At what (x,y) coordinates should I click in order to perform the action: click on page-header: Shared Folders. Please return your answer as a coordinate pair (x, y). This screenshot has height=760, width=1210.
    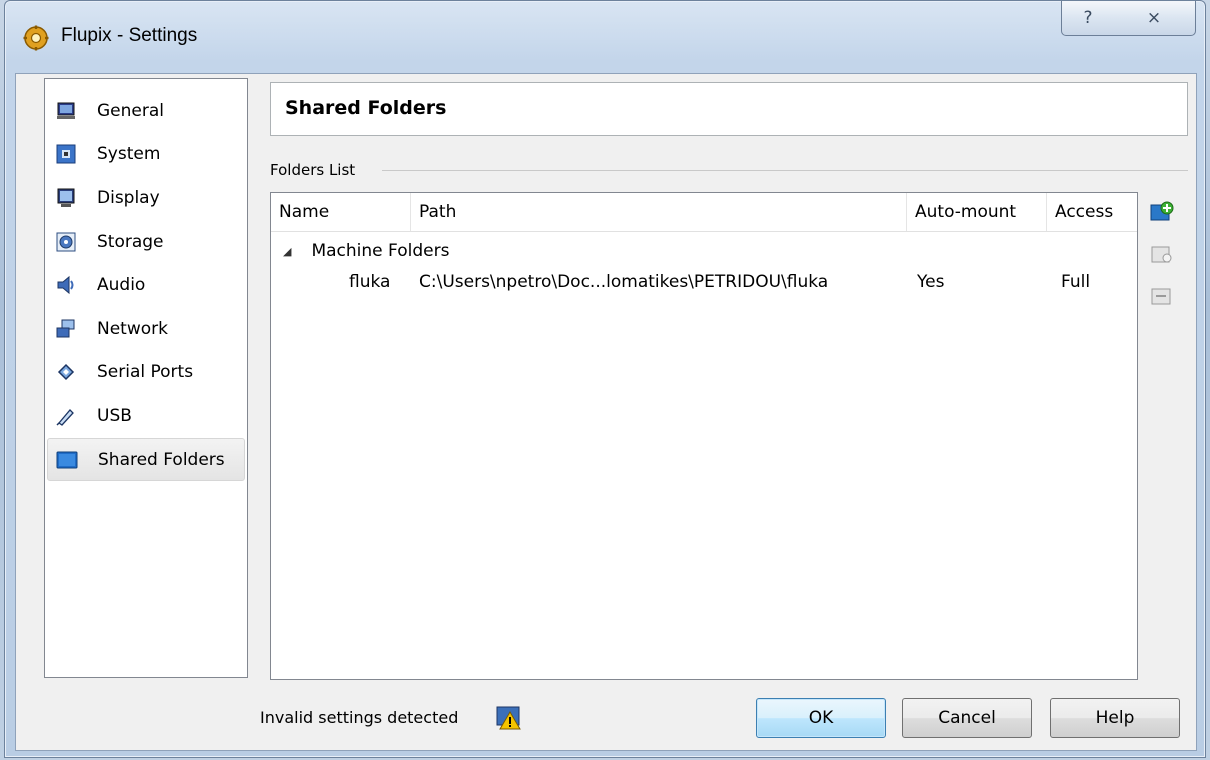
    Looking at the image, I should click on (729, 109).